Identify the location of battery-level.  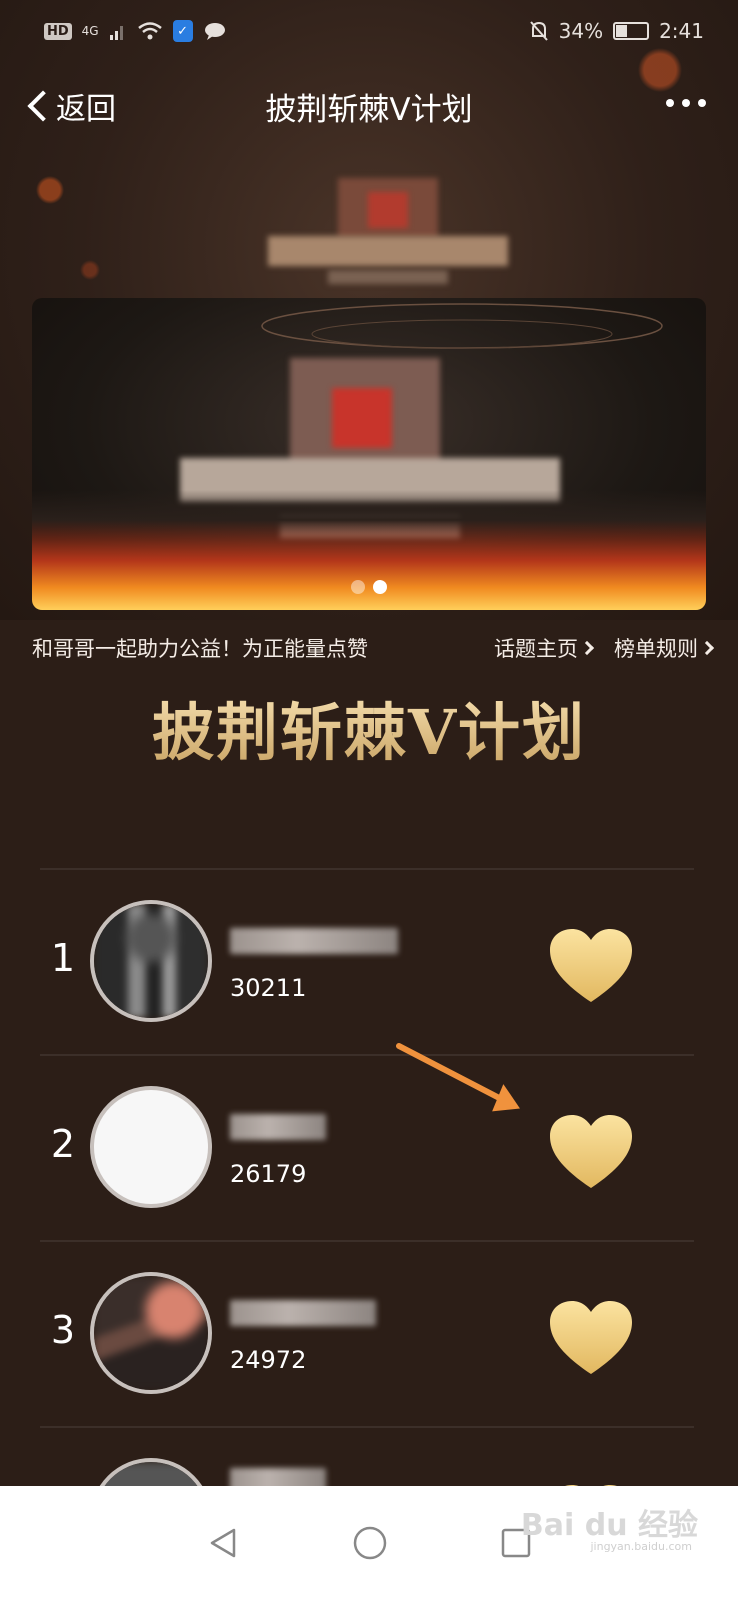
(621, 31).